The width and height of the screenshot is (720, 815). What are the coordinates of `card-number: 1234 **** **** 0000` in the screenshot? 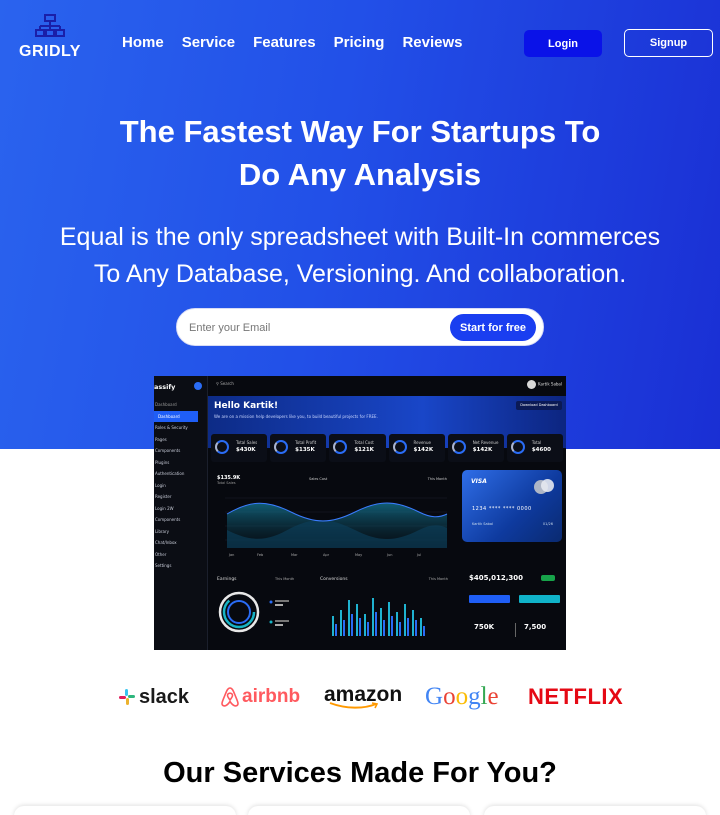 It's located at (502, 509).